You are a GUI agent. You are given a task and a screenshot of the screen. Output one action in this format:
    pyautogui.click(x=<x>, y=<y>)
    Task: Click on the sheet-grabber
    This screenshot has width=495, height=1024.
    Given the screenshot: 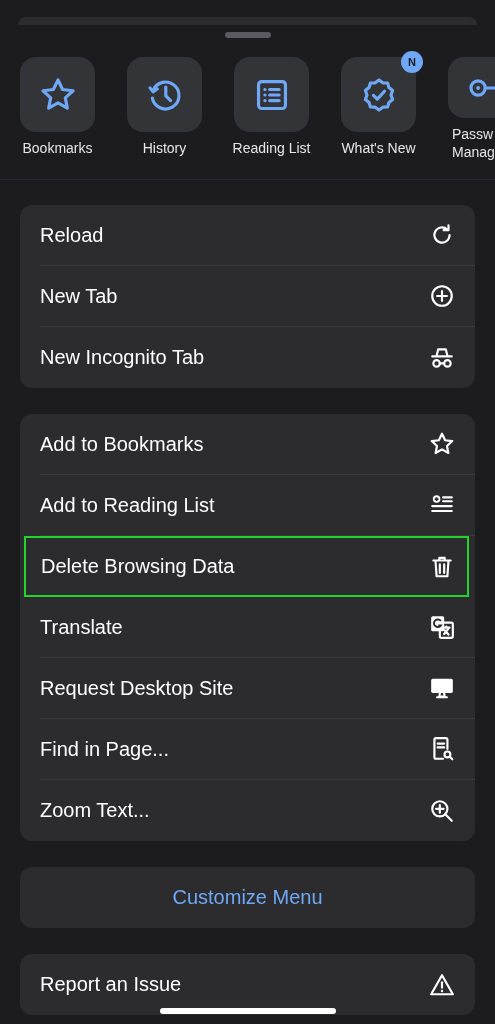 What is the action you would take?
    pyautogui.click(x=247, y=35)
    